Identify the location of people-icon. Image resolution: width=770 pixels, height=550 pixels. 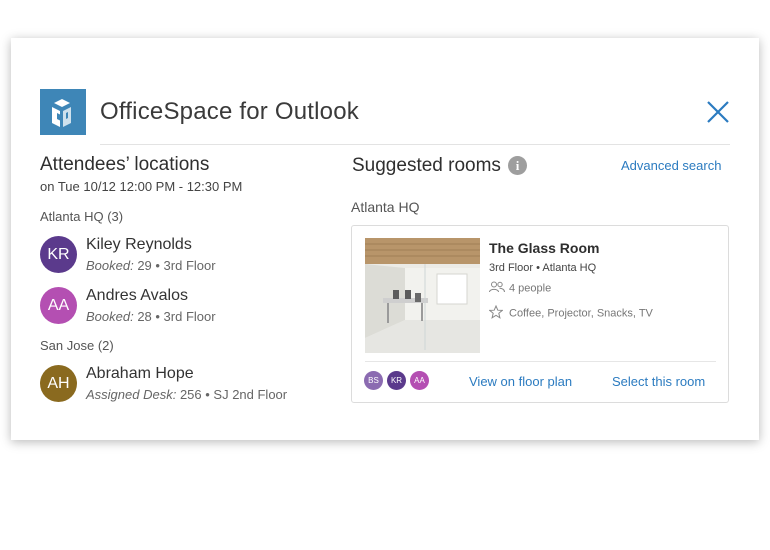
(497, 288).